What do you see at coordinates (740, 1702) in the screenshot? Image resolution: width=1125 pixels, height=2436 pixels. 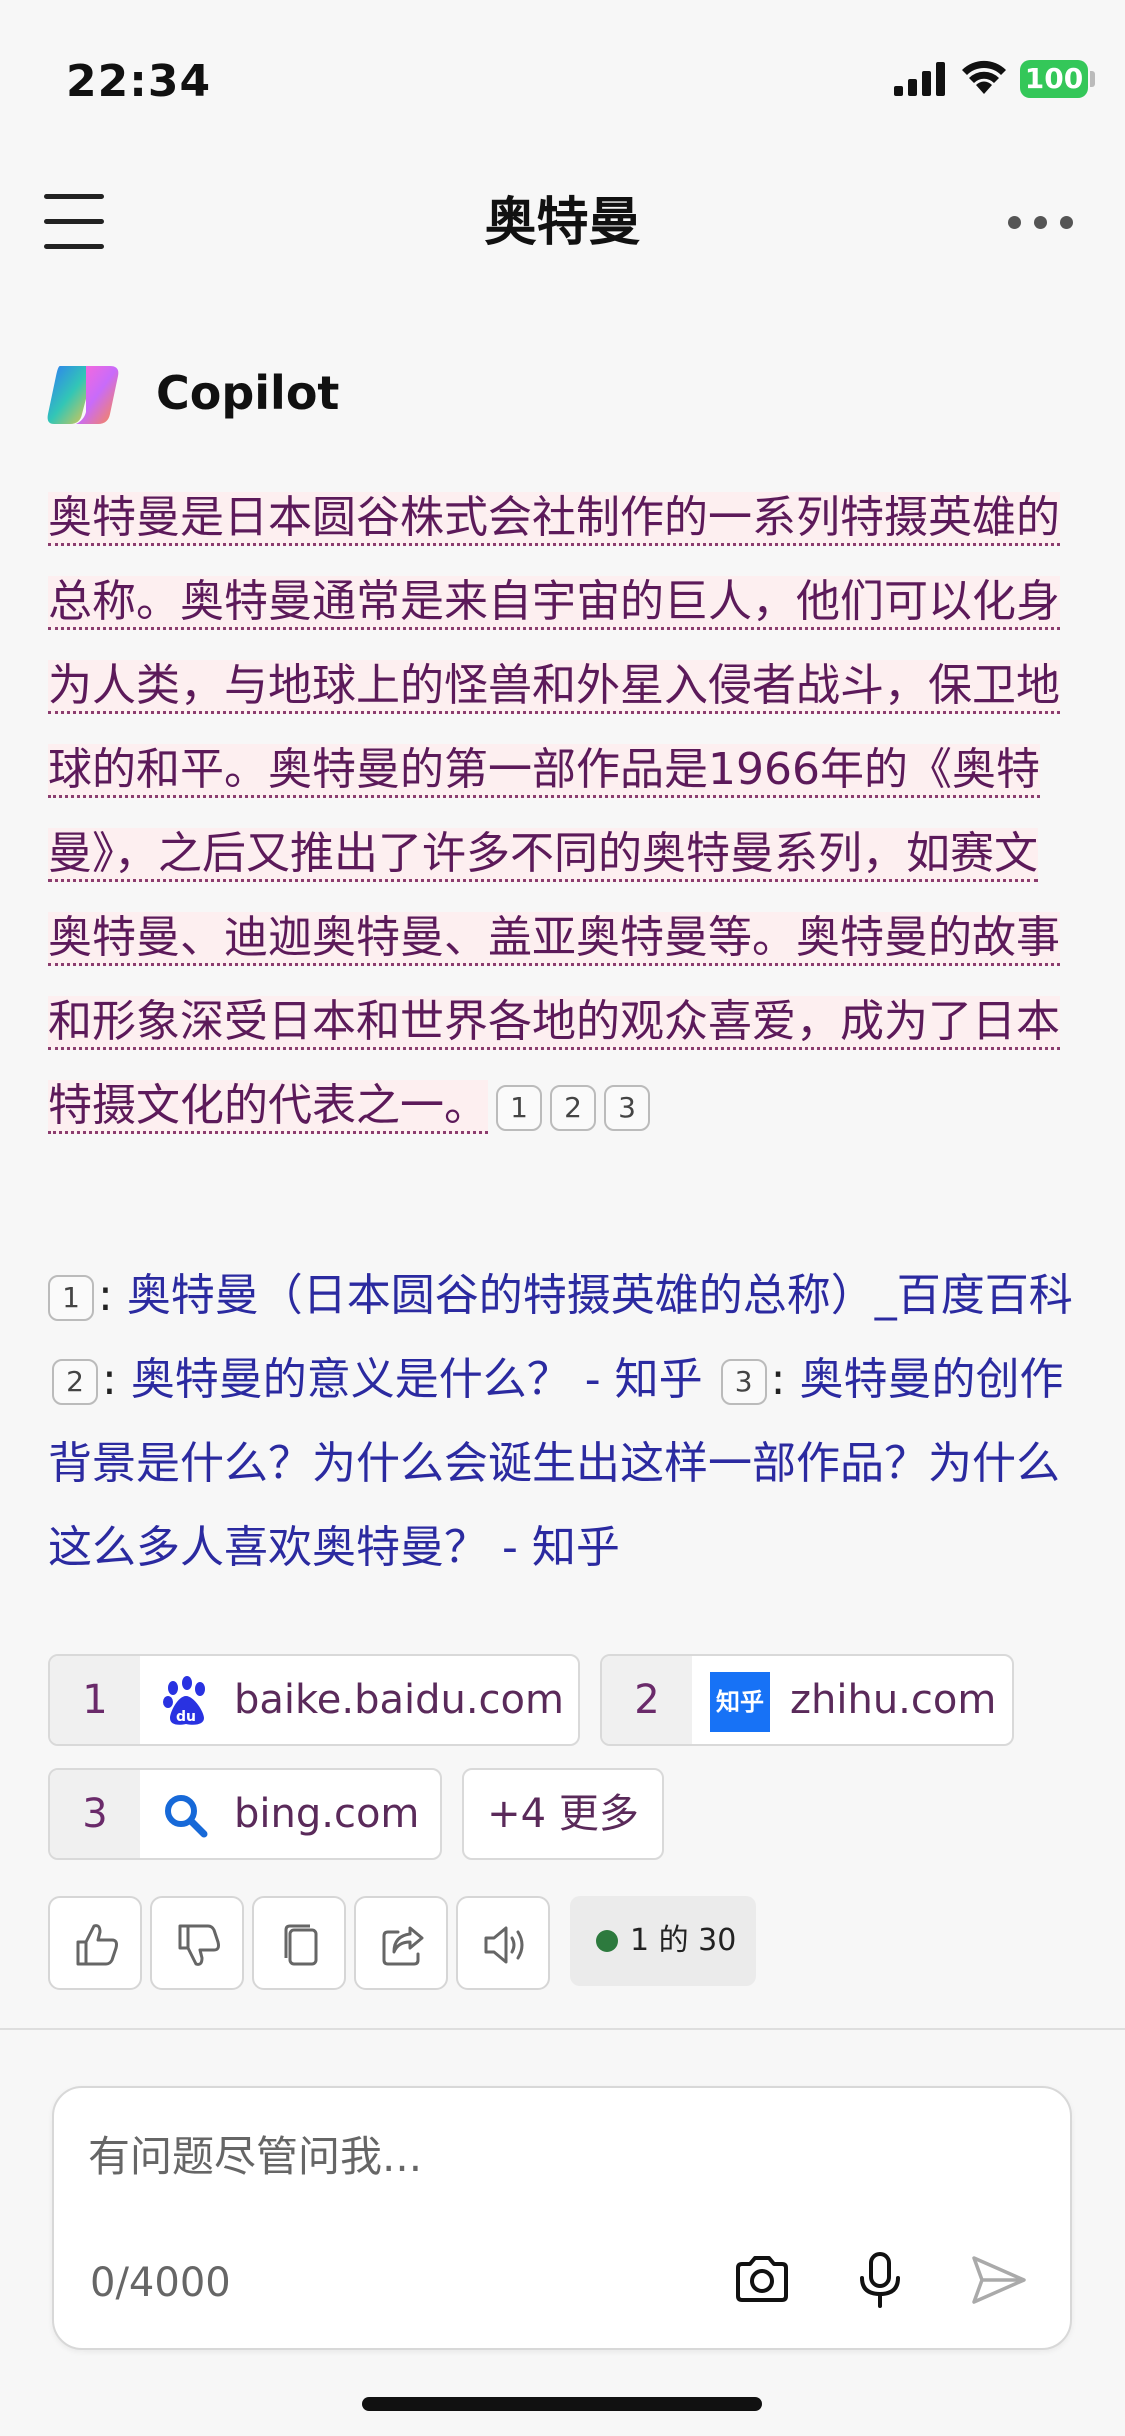 I see `zhihu-icon: 知乎` at bounding box center [740, 1702].